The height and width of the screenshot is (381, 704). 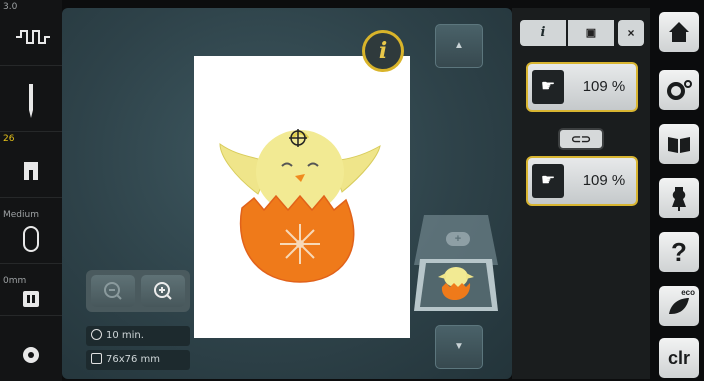 What do you see at coordinates (33, 37) in the screenshot?
I see `stitch-width-icon` at bounding box center [33, 37].